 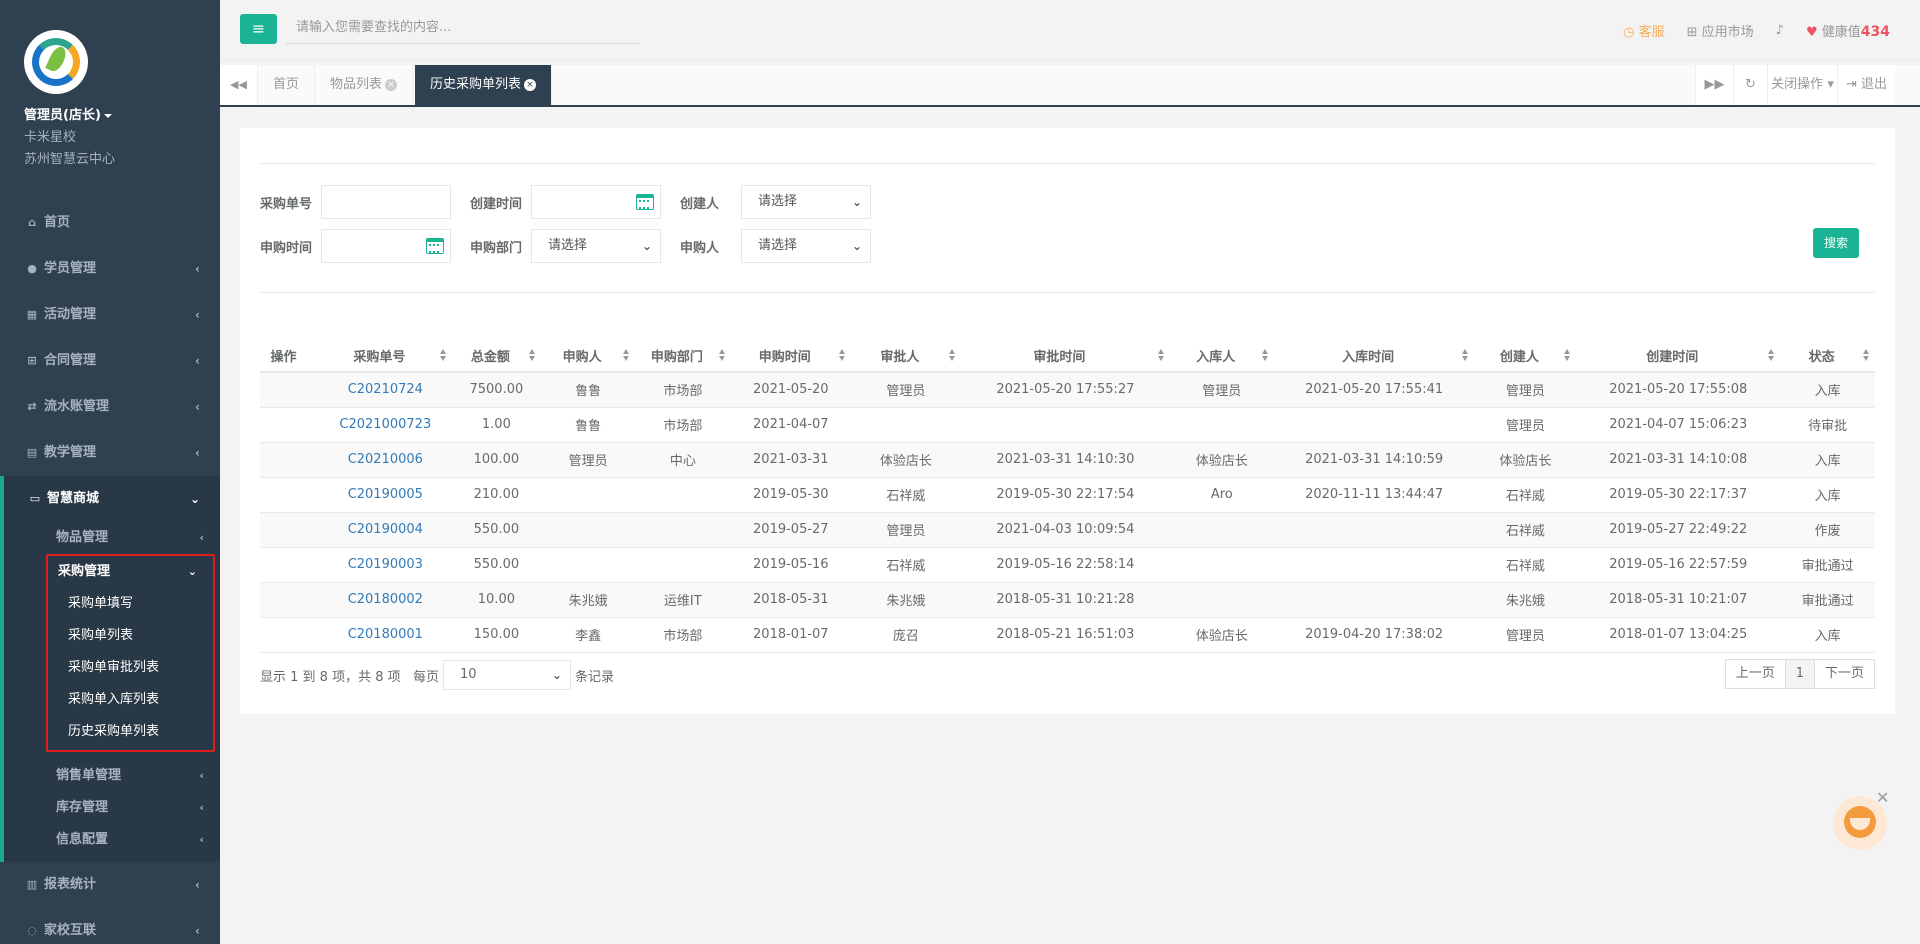 I want to click on nav-item-mall: ▭ 智慧商城 ⌄, so click(x=112, y=499).